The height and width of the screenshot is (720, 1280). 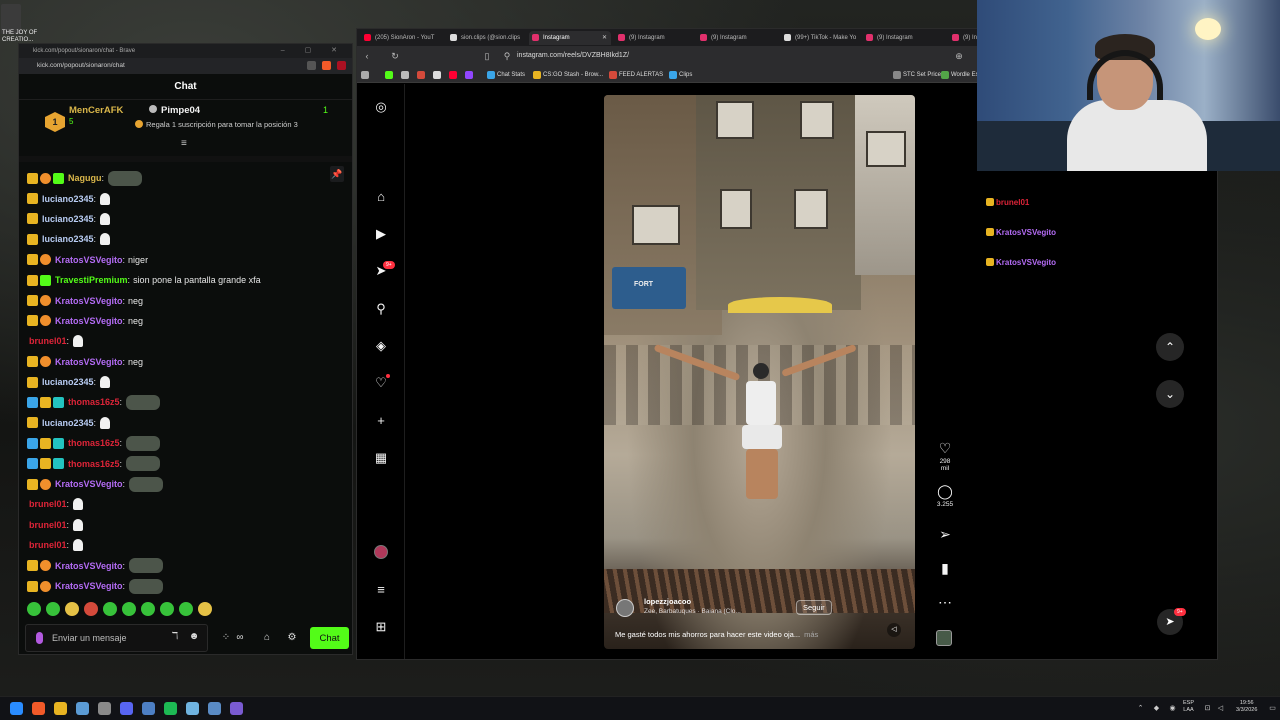 I want to click on kick-bookmark-icon, so click(x=389, y=75).